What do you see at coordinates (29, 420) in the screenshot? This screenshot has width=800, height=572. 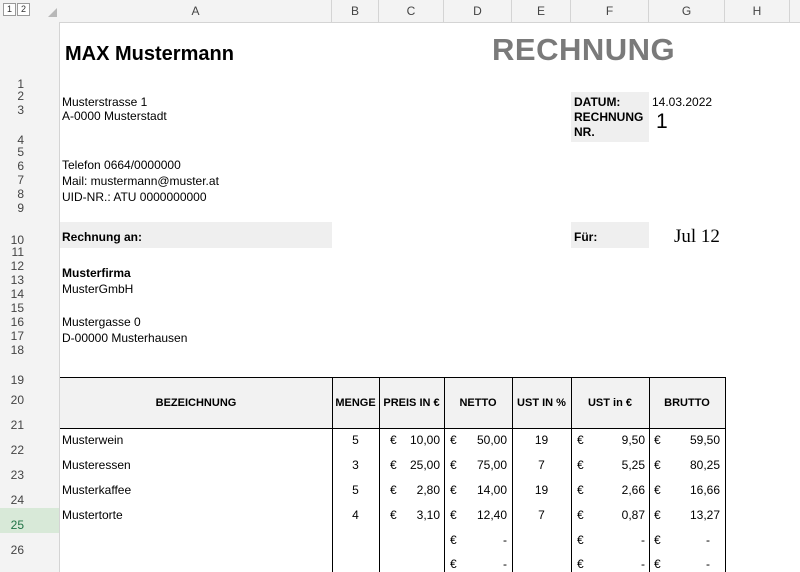 I see `row-header: 21` at bounding box center [29, 420].